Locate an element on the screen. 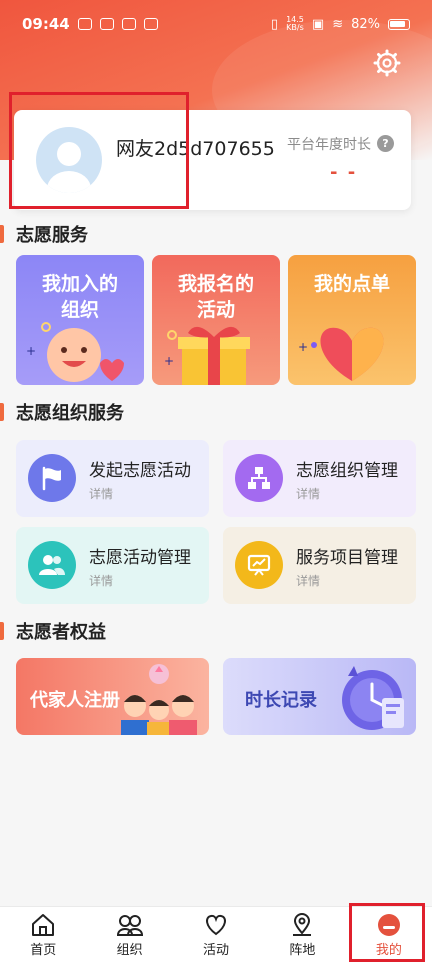 This screenshot has width=432, height=964. year-hours-label: 平台年度时长 is located at coordinates (329, 145).